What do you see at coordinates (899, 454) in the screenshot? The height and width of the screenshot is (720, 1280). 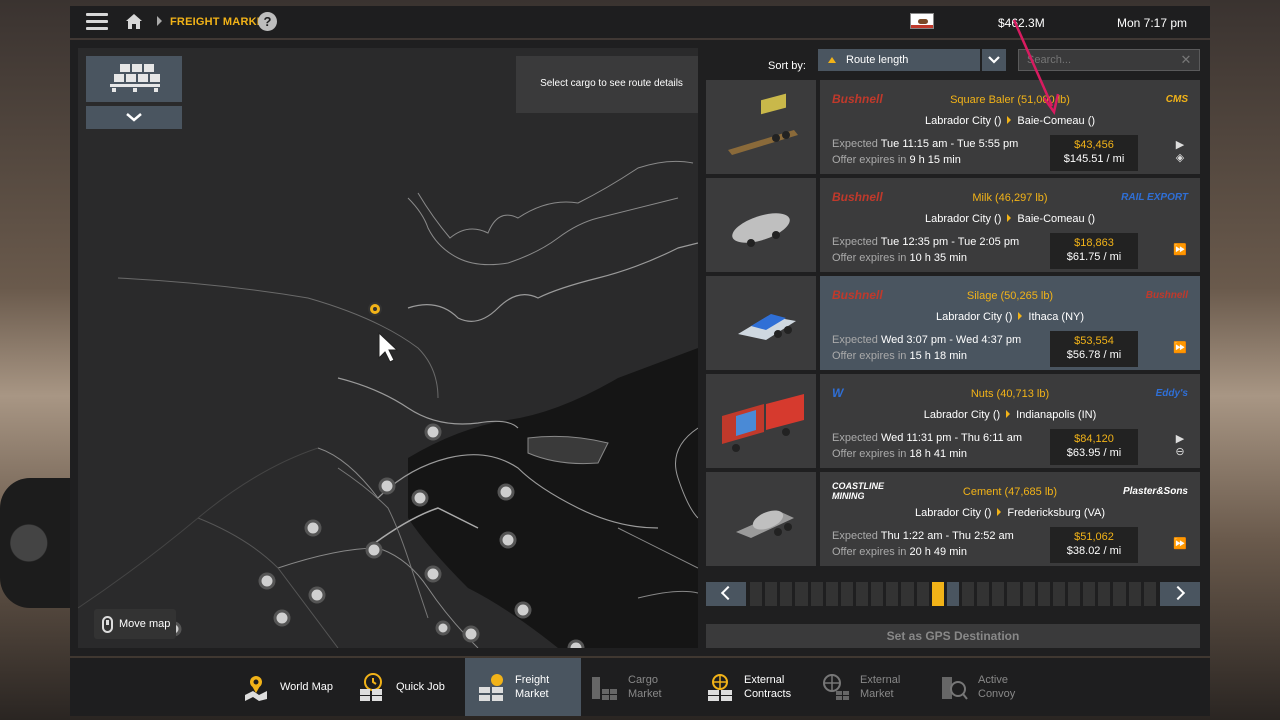 I see `offer-expiry: Offer expires in 18 h 41 min` at bounding box center [899, 454].